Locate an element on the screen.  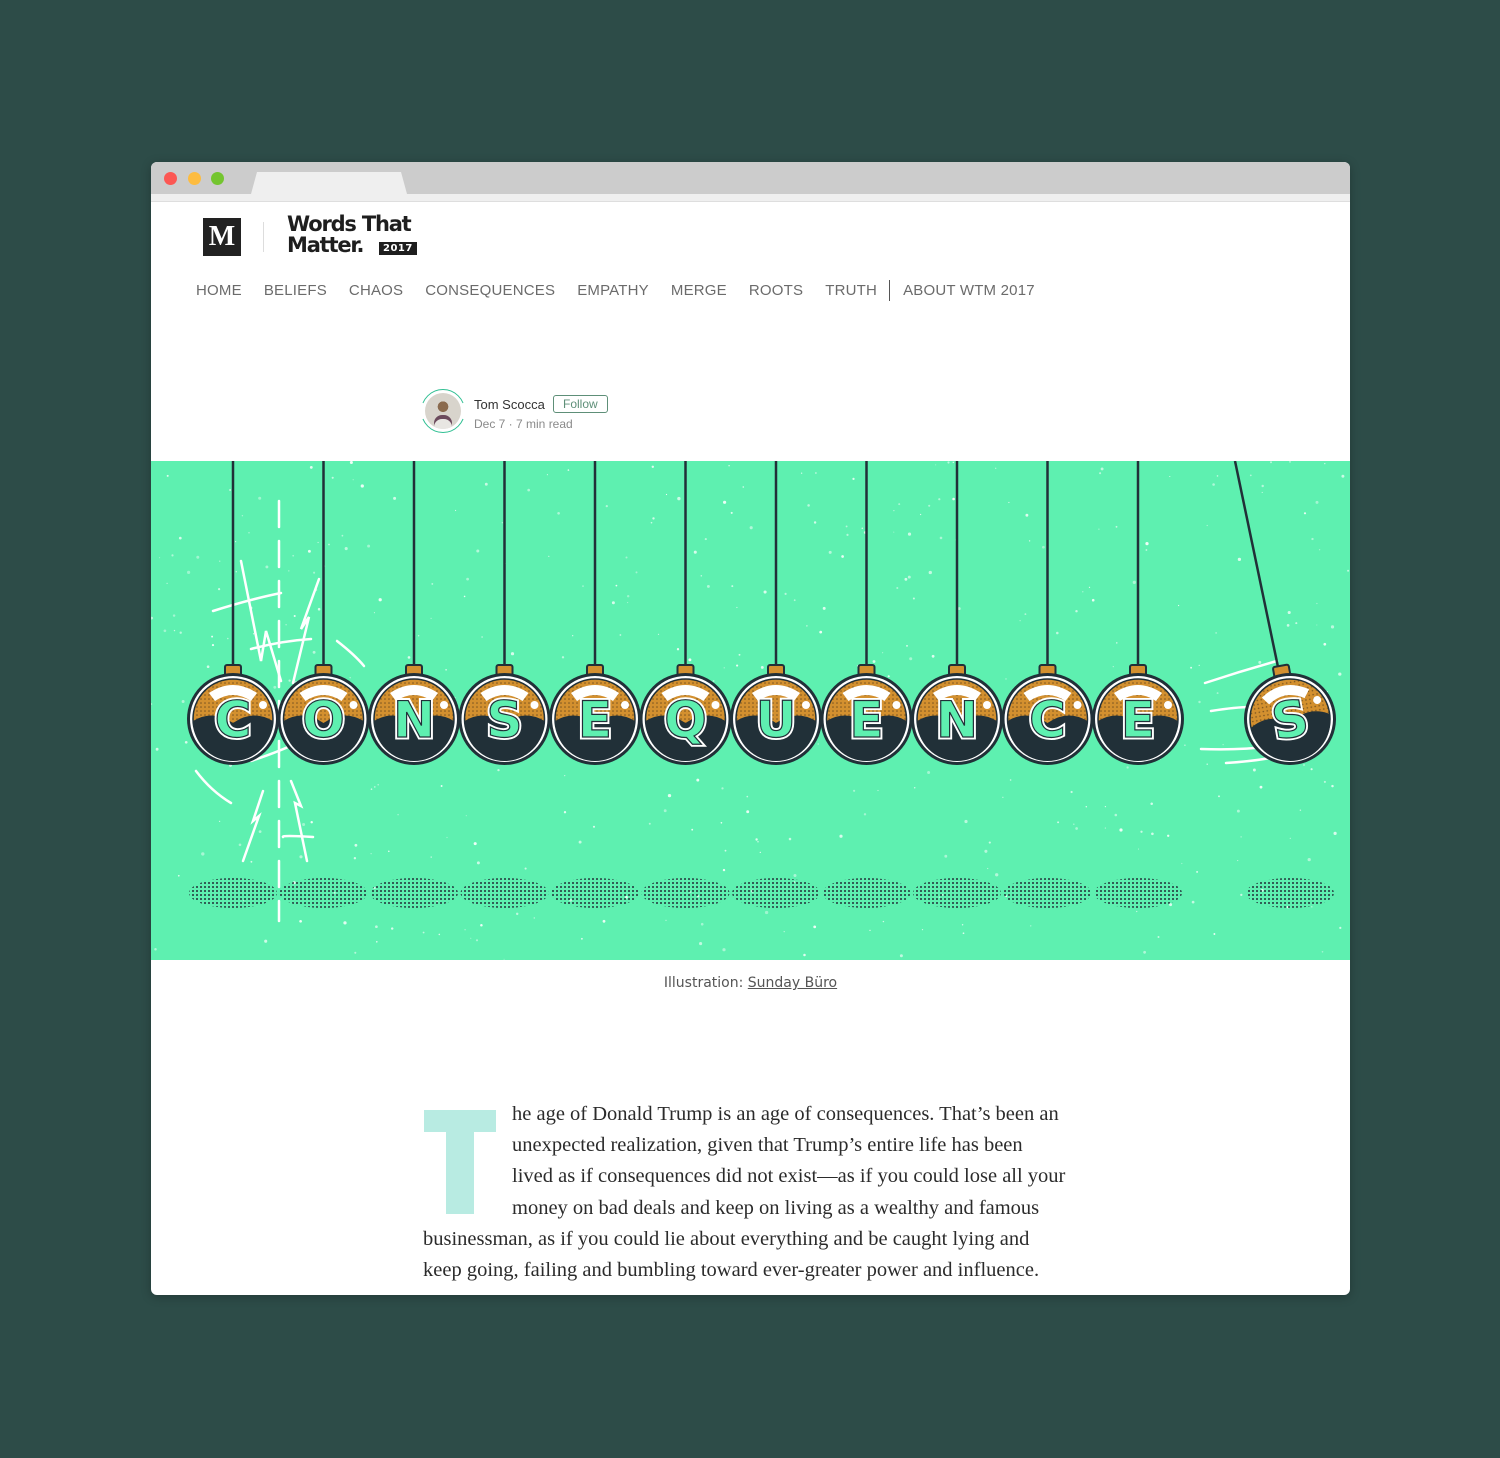
nav-item-about: ABOUT WTM 2017 is located at coordinates (969, 290).